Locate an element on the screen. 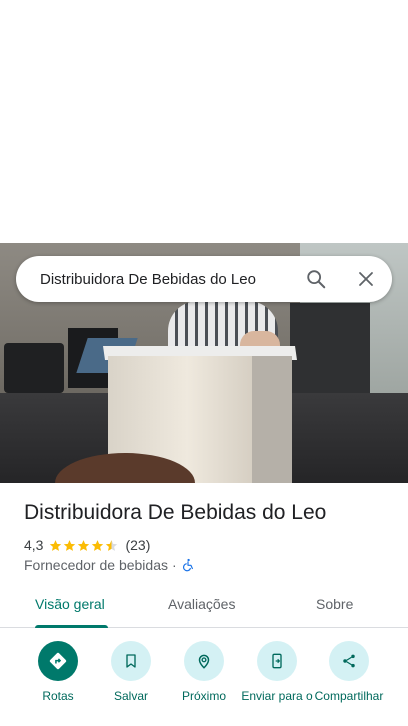  category-row: Fornecedor de bebidas · is located at coordinates (109, 565).